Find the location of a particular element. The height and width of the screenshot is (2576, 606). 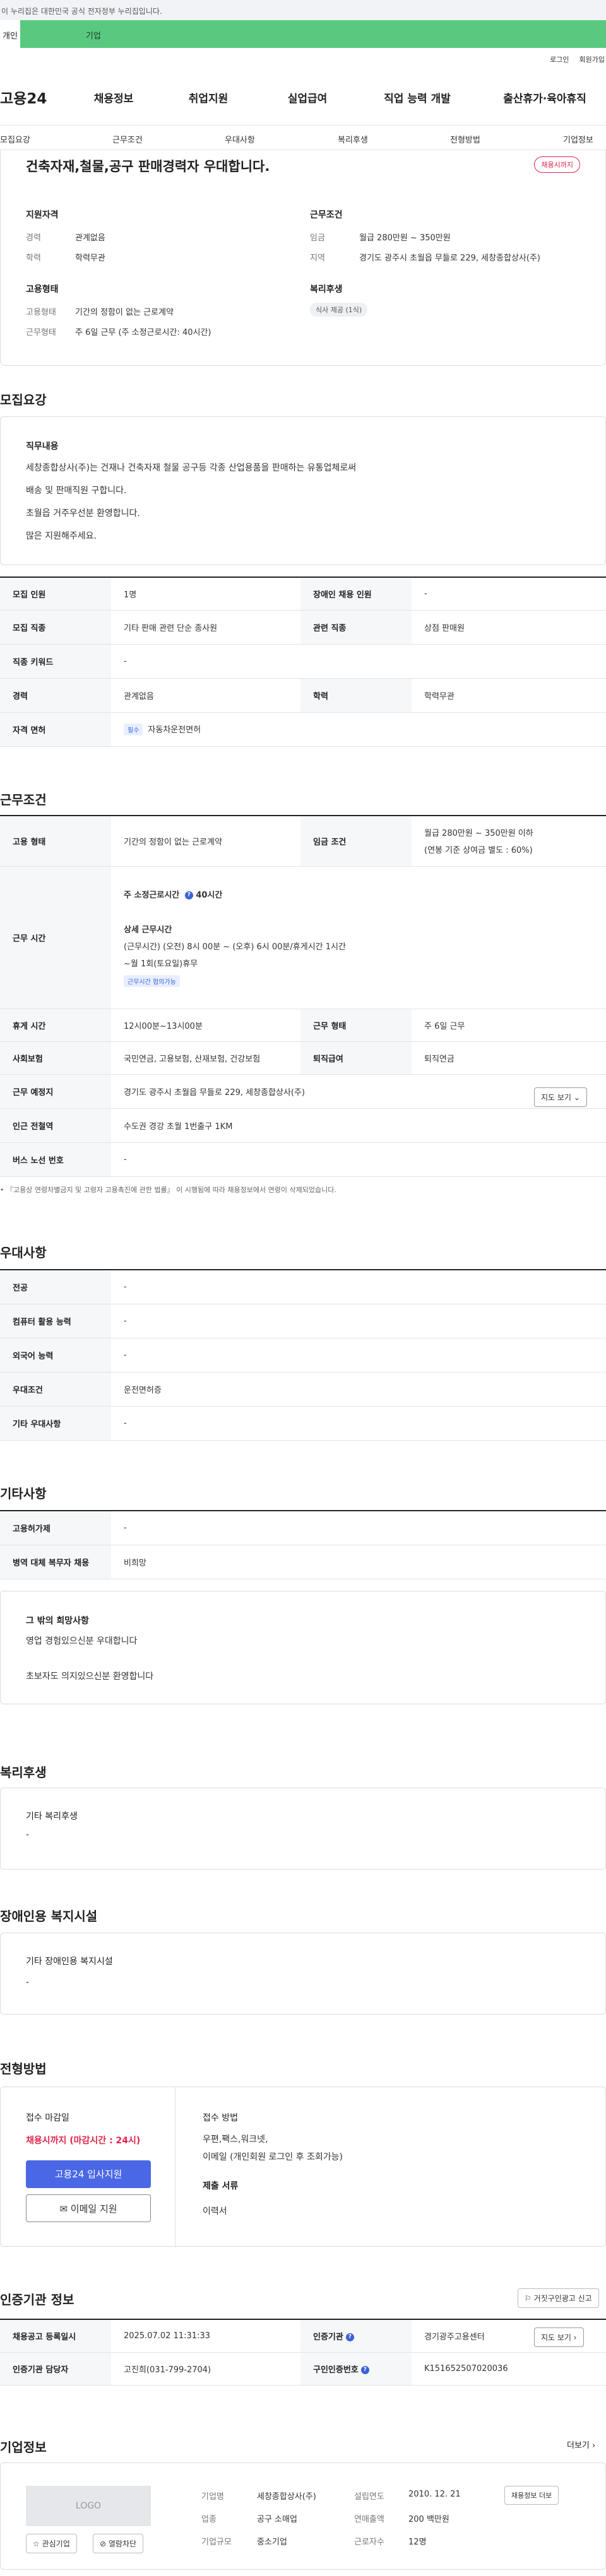

table-row: 병역 대체 복무자 채용 비희망 is located at coordinates (303, 1562).